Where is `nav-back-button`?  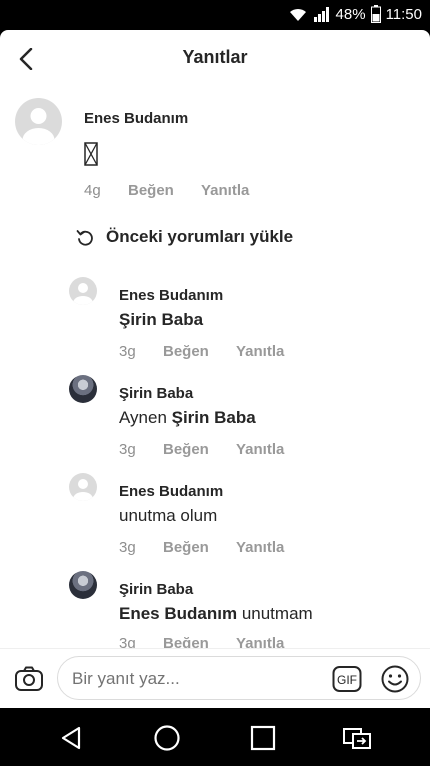
nav-back-button is located at coordinates (72, 738).